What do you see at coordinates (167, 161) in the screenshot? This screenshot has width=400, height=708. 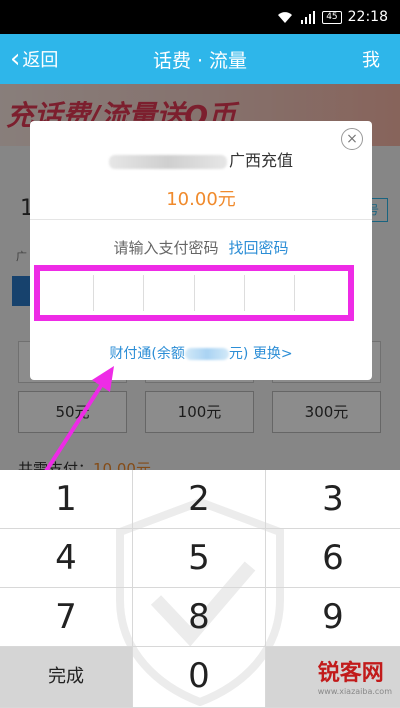 I see `blurred-account` at bounding box center [167, 161].